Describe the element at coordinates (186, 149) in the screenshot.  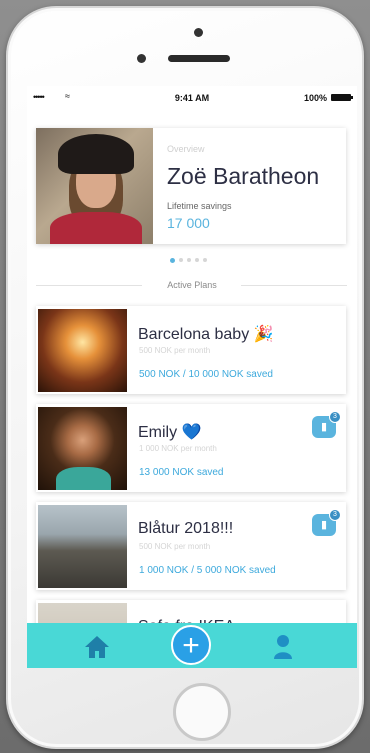
I see `overview-label: Overview` at that location.